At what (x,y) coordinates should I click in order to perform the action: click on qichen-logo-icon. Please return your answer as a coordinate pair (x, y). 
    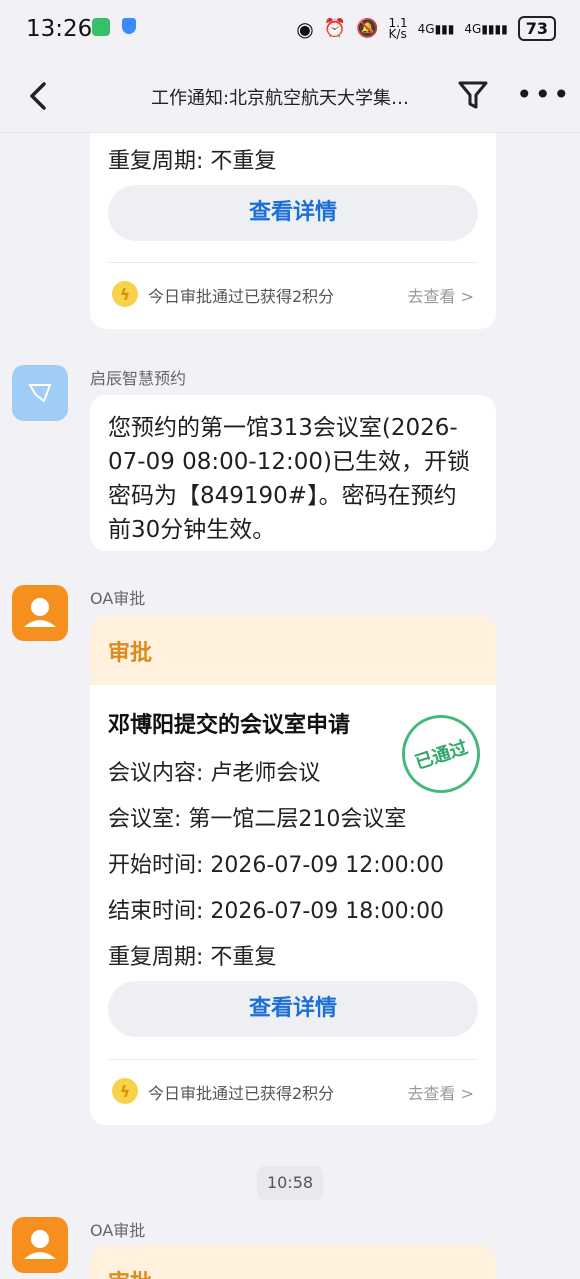
    Looking at the image, I should click on (40, 393).